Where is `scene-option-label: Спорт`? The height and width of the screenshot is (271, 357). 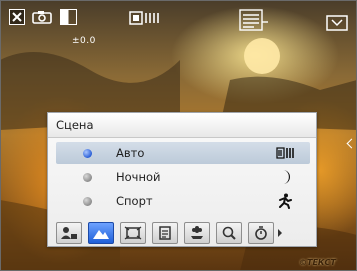
scene-option-label: Спорт is located at coordinates (134, 201).